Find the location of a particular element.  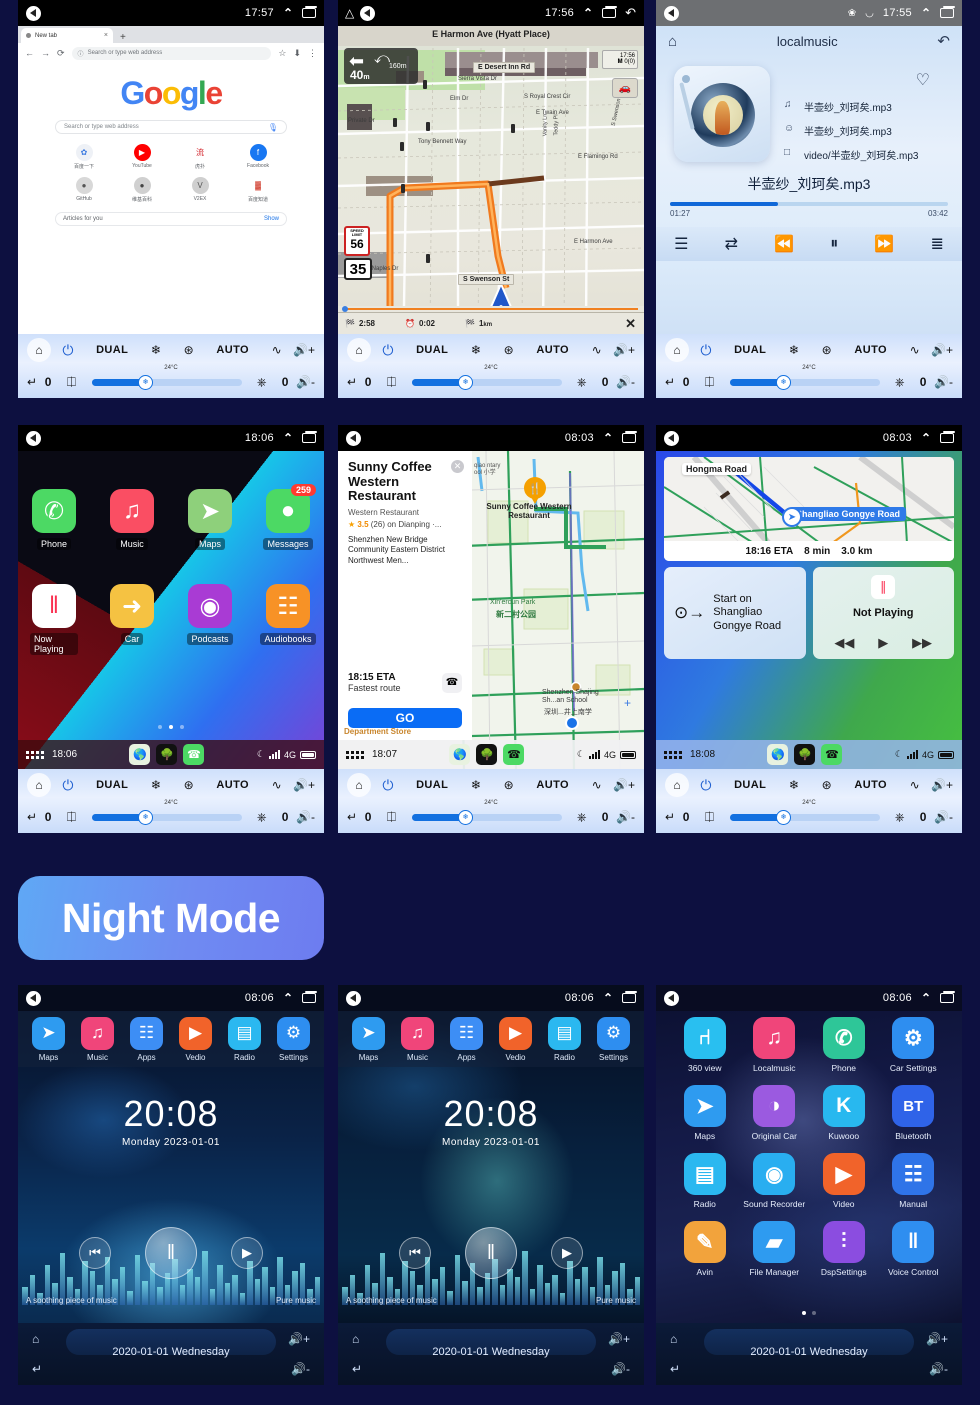

night-app-10: ▶ Video is located at coordinates (844, 1181).